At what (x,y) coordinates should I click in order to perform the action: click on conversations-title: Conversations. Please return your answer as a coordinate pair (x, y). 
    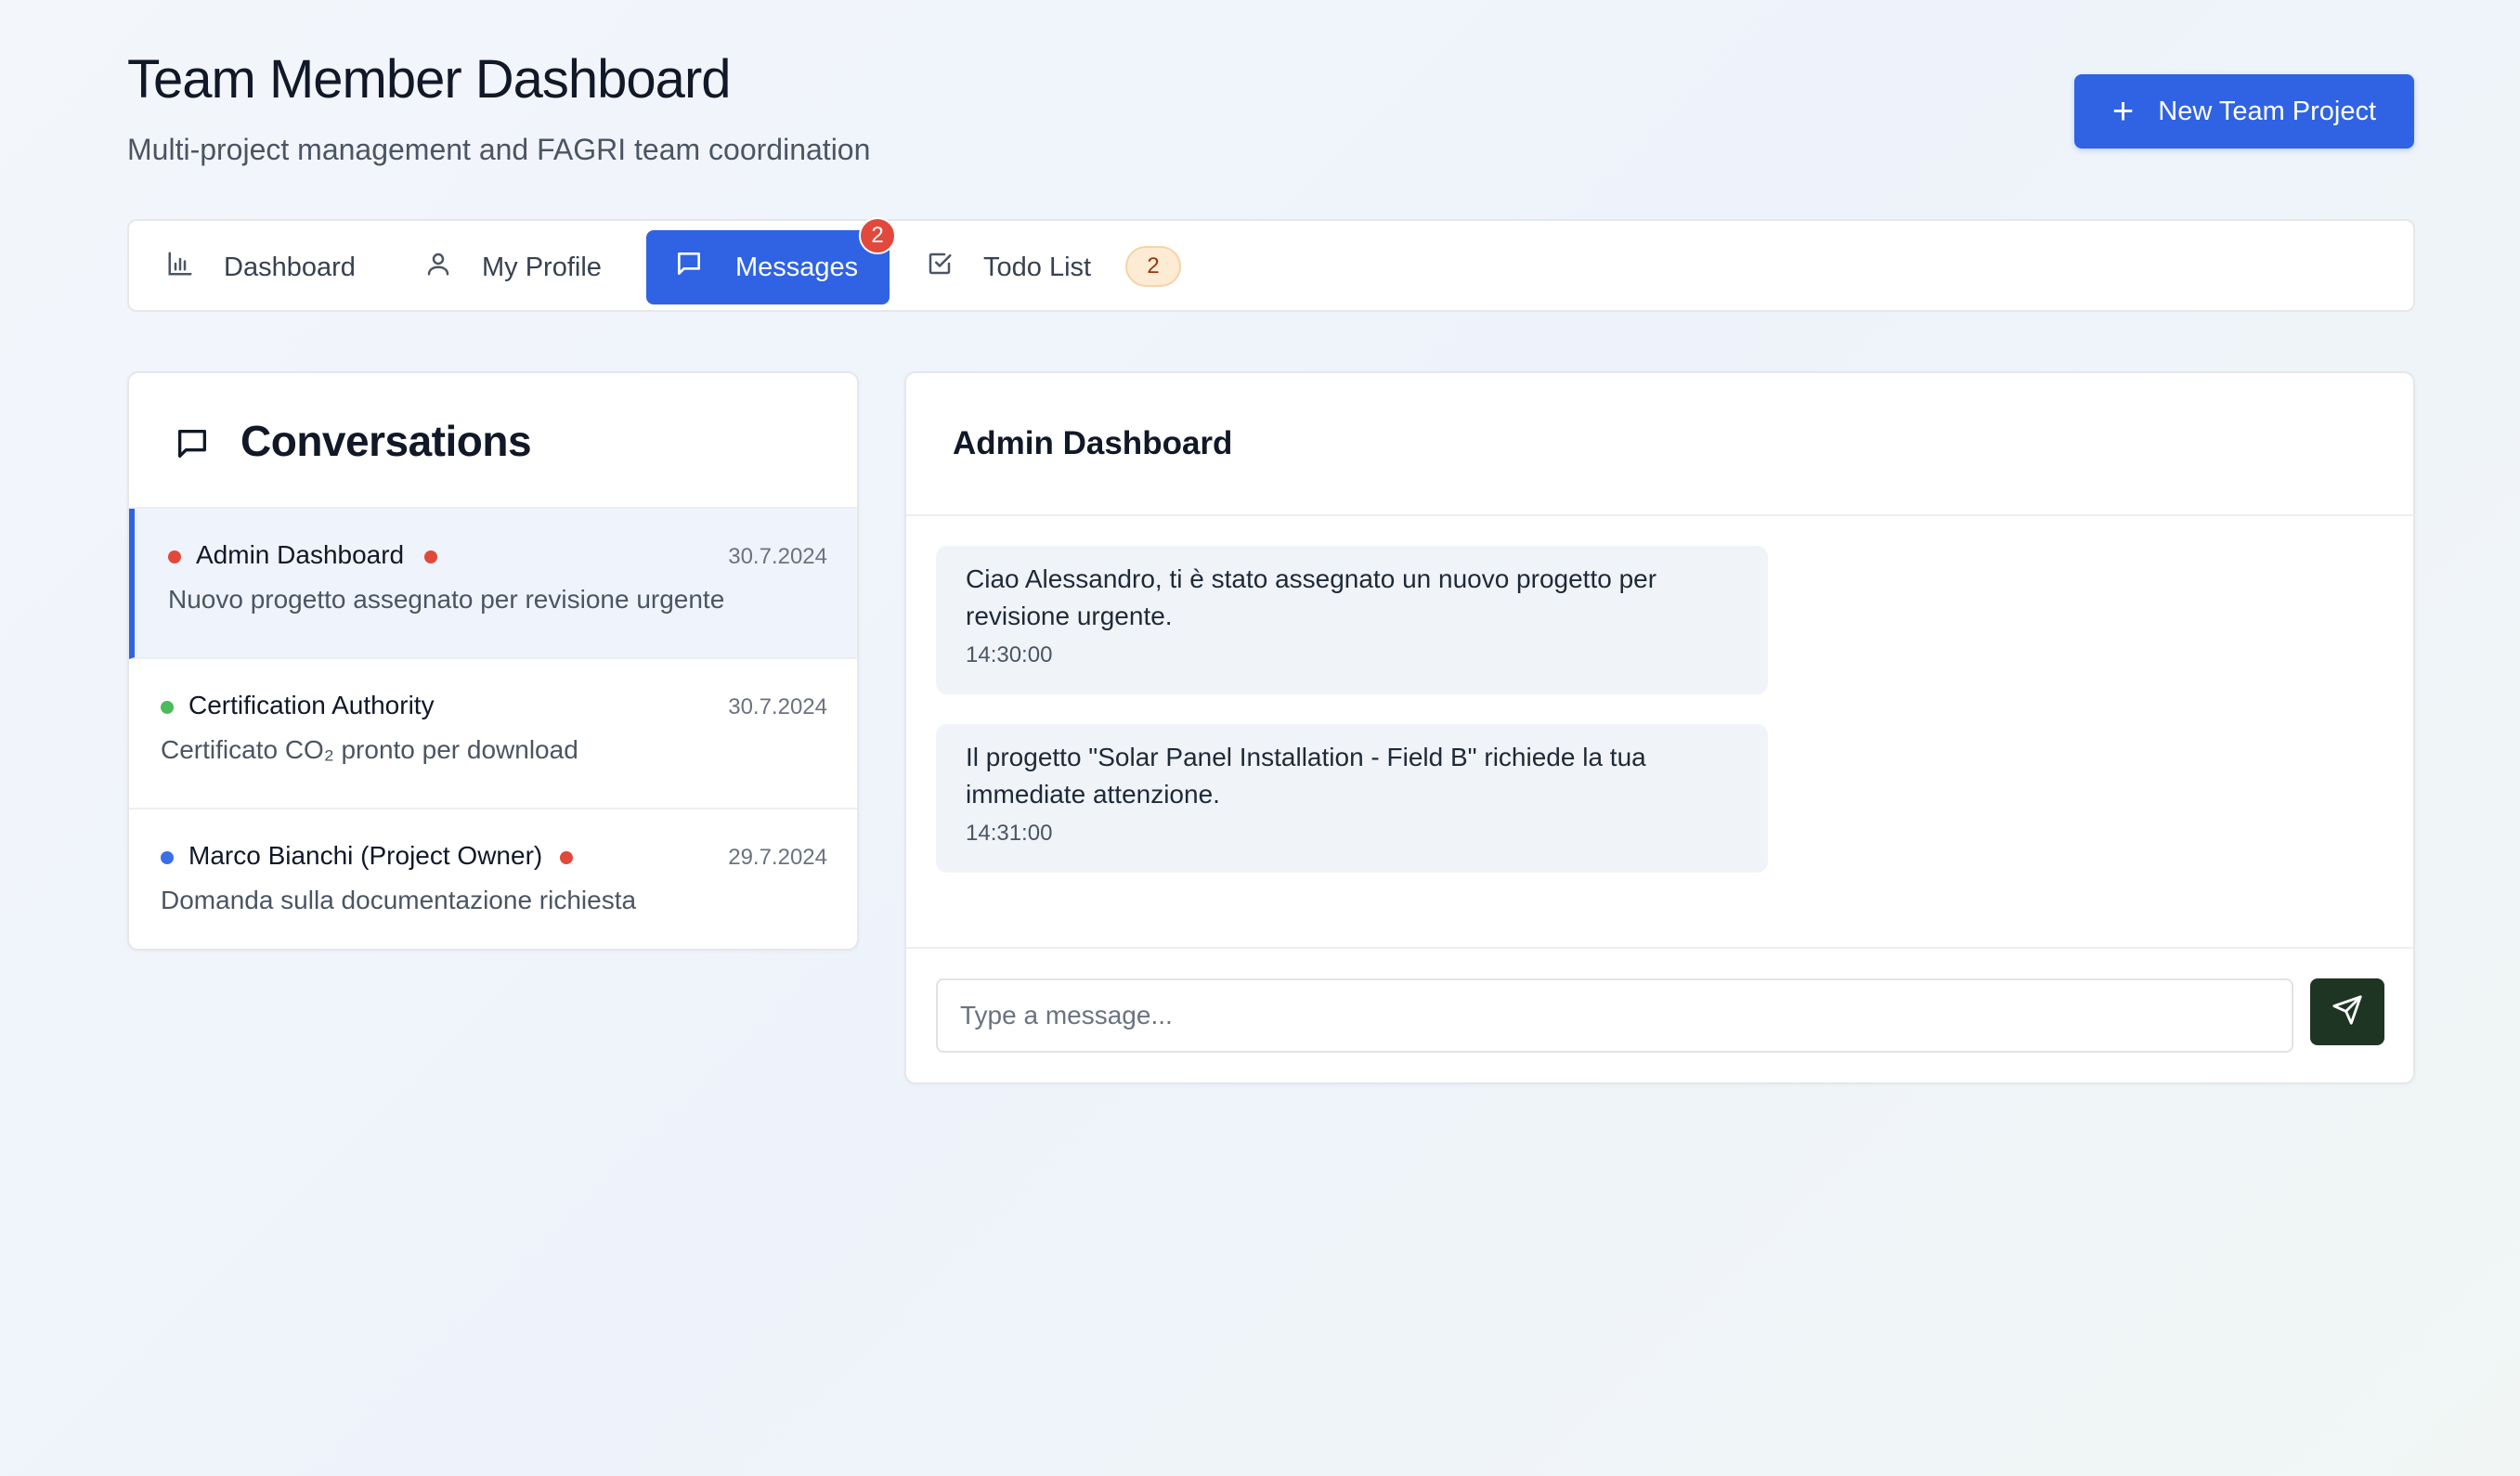
    Looking at the image, I should click on (386, 441).